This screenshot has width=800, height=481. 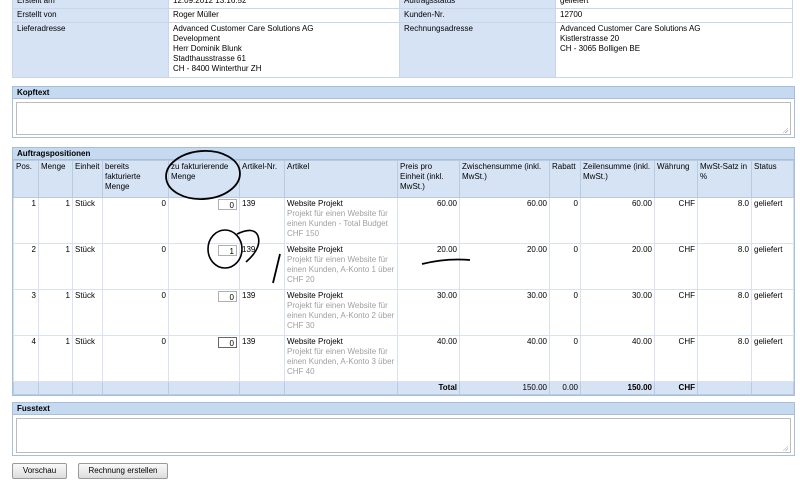 What do you see at coordinates (674, 15) in the screenshot?
I see `info-value: 12700` at bounding box center [674, 15].